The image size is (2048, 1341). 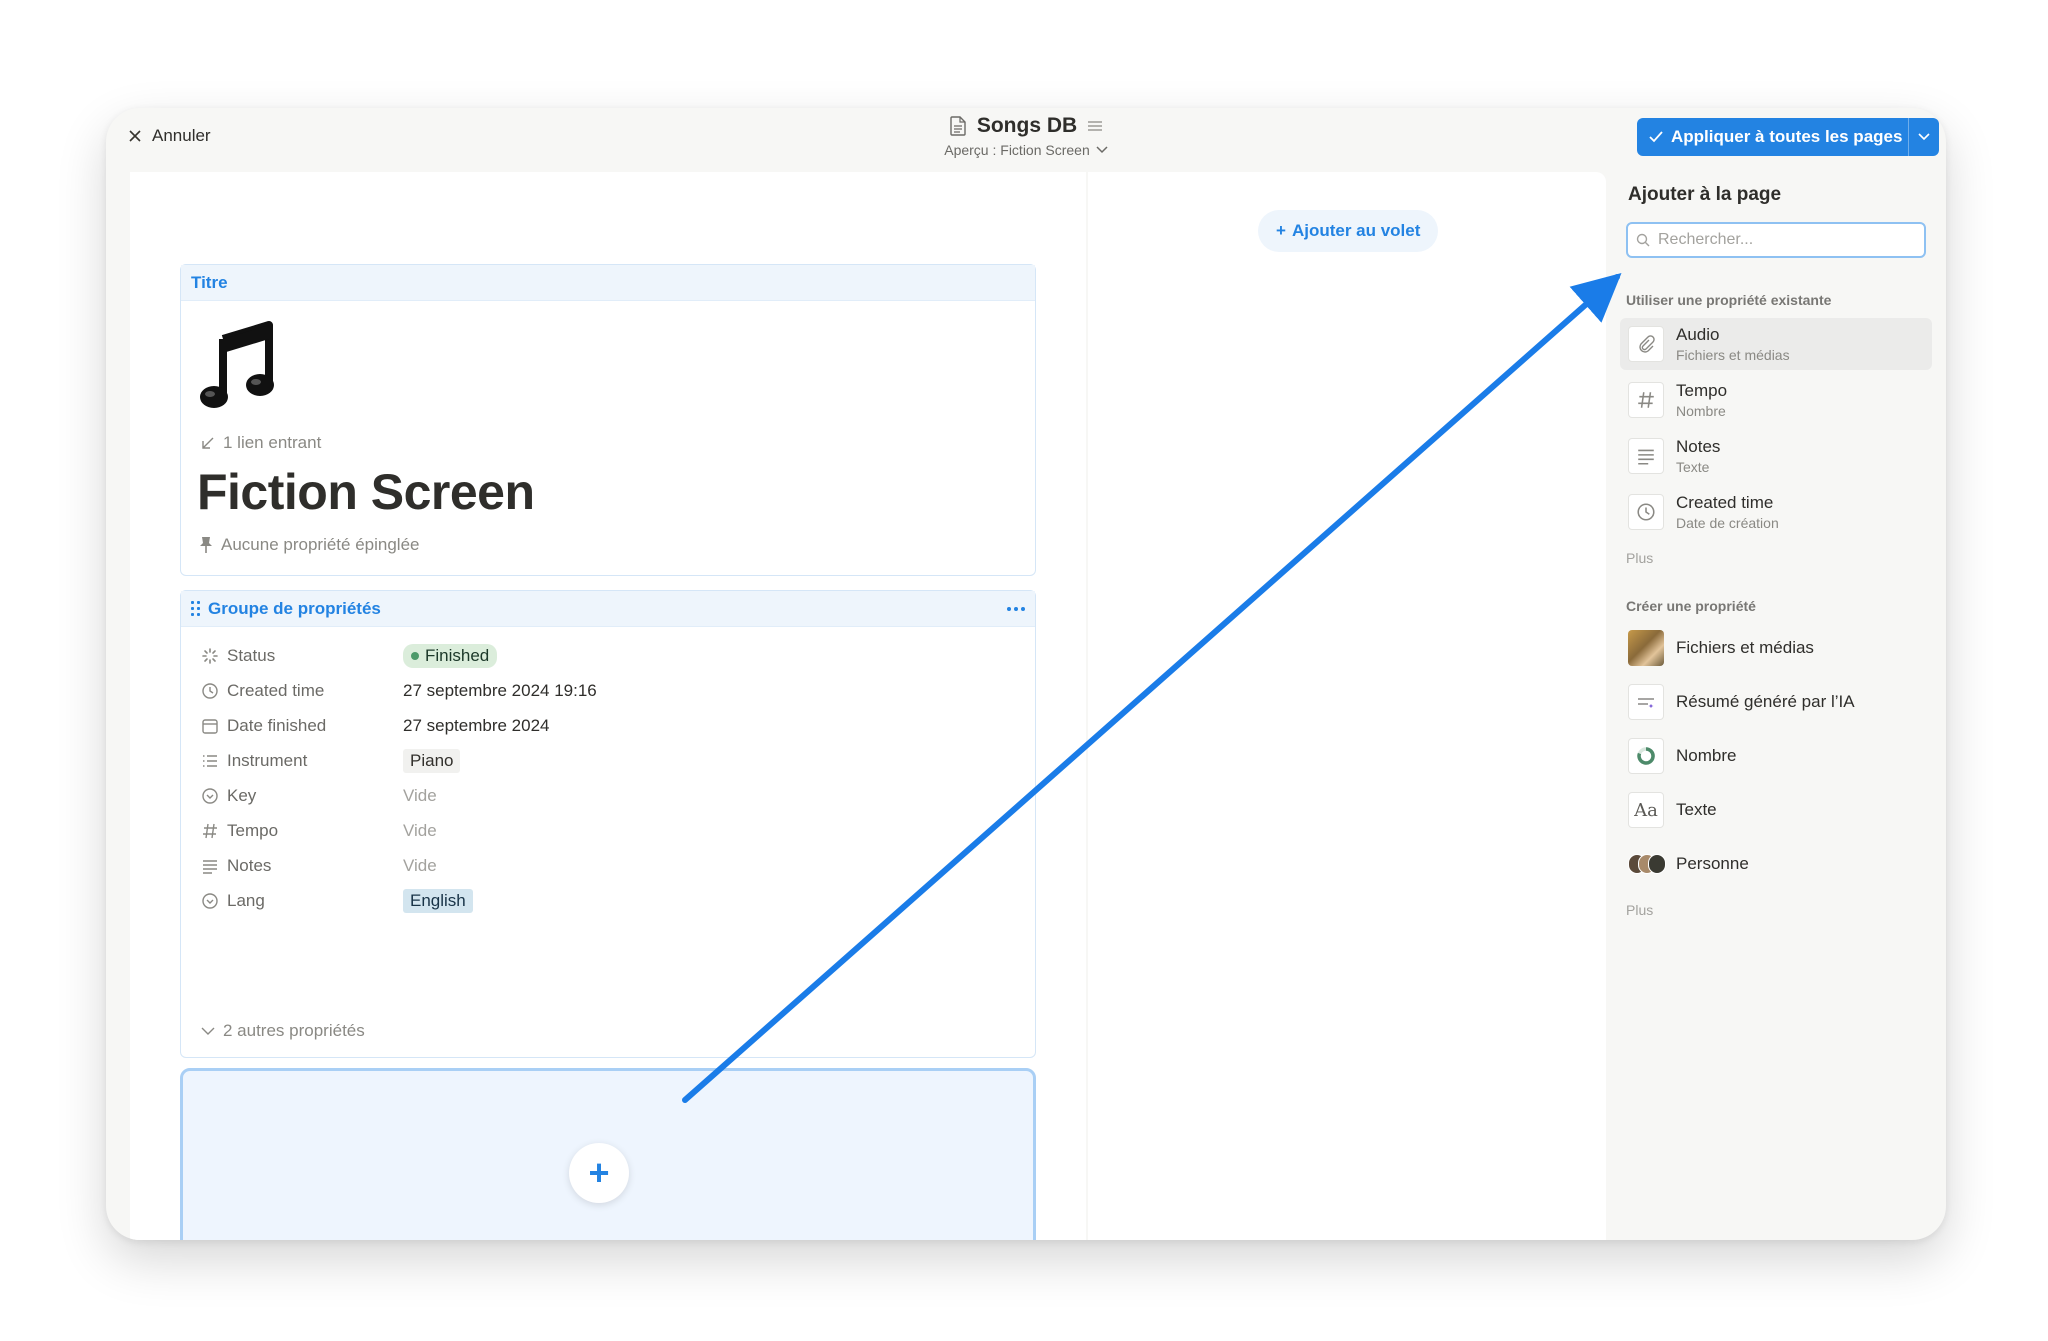 I want to click on pinned-properties: Aucune propriété épinglée, so click(x=309, y=545).